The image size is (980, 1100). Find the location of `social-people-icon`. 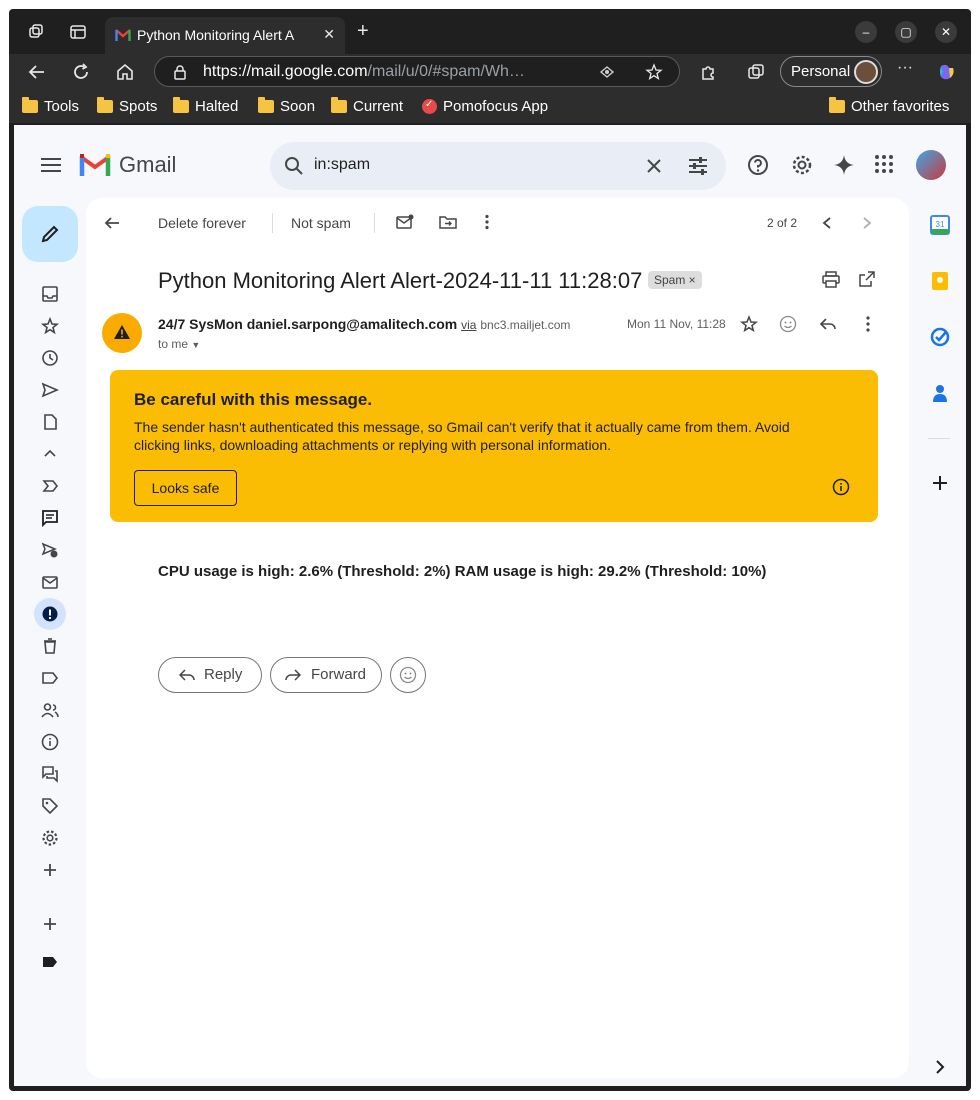

social-people-icon is located at coordinates (50, 710).